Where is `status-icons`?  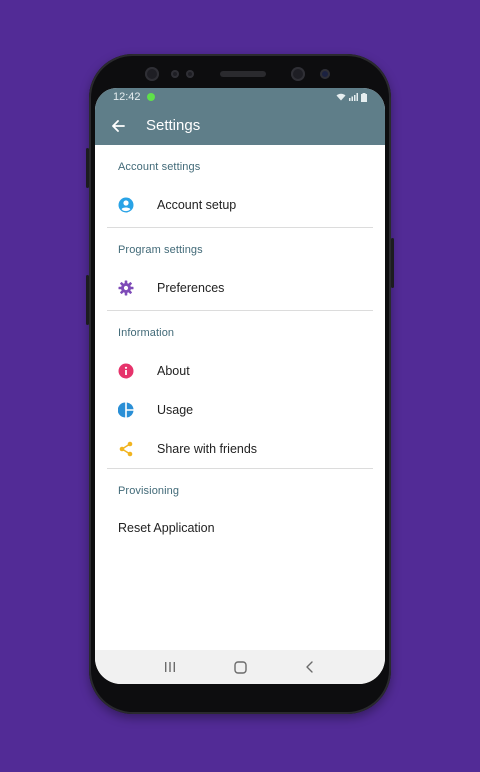
status-icons is located at coordinates (351, 97).